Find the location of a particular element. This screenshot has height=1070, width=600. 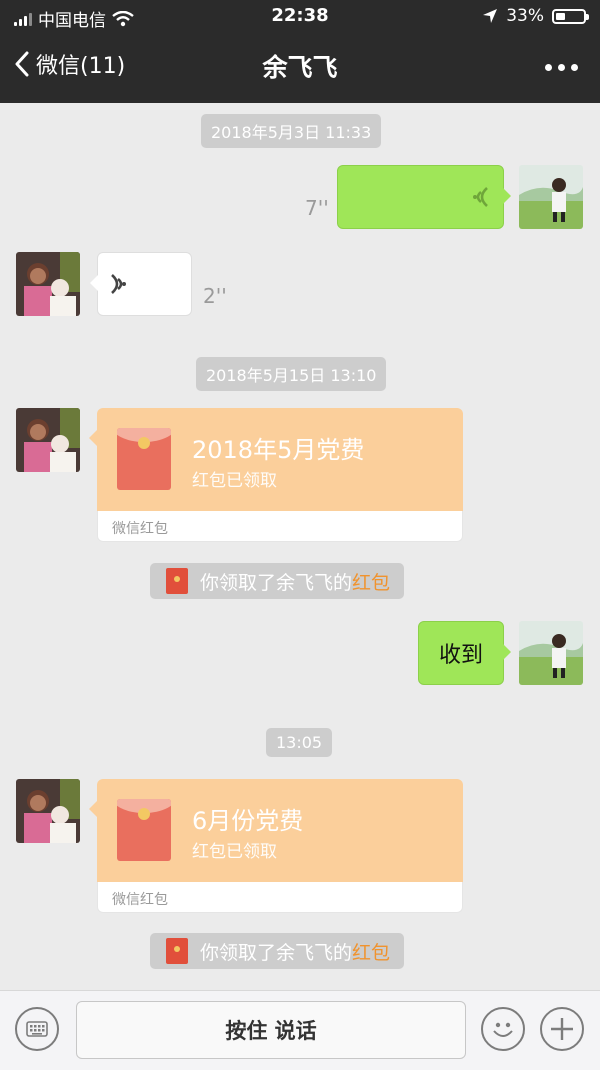

input-bar: 按住 说话 is located at coordinates (300, 1030).